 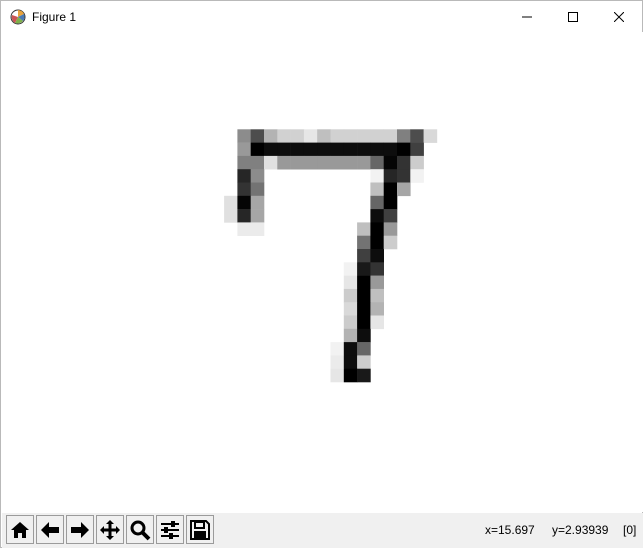 I want to click on minimize-button, so click(x=527, y=16).